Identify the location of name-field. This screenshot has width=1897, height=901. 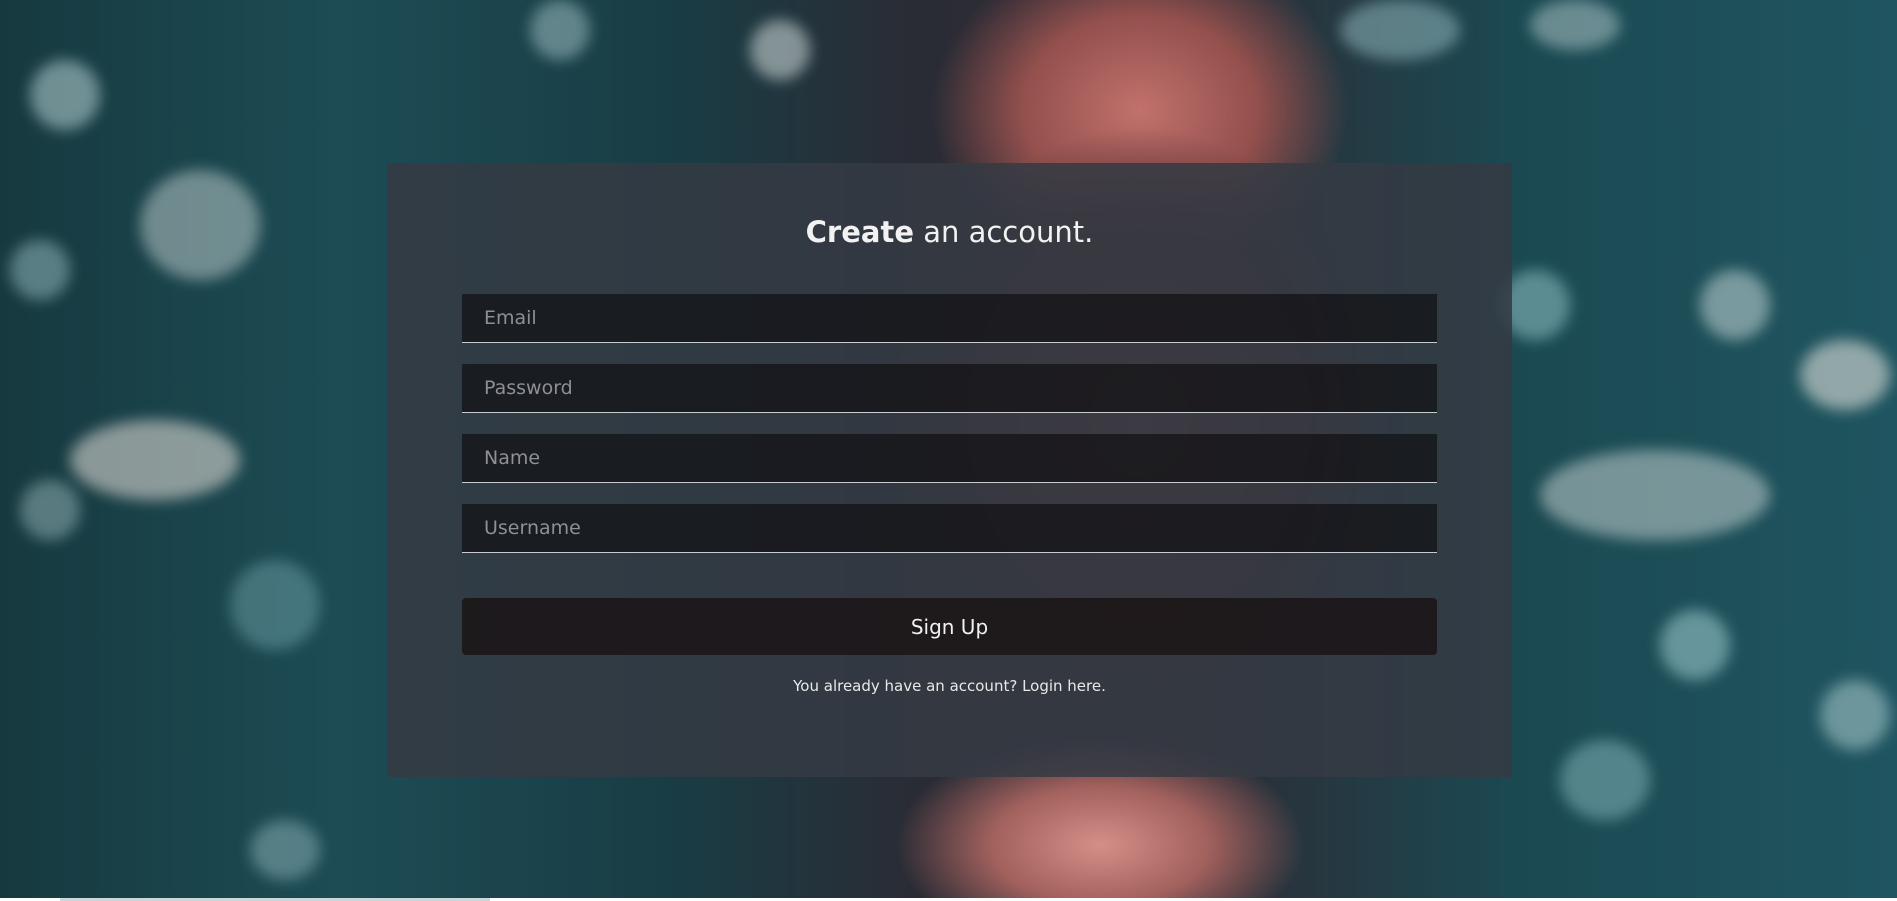
(949, 458).